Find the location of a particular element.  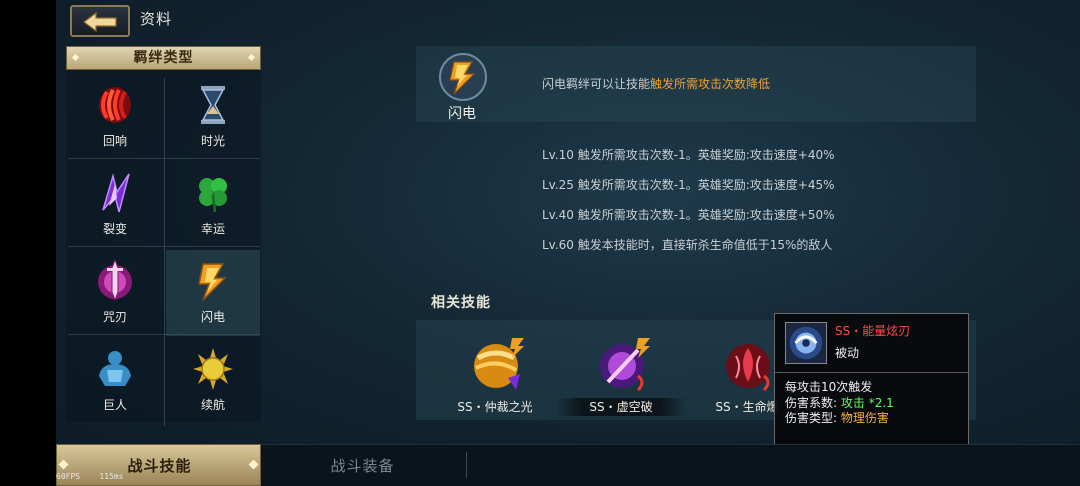

page-title: 资料 is located at coordinates (156, 19).